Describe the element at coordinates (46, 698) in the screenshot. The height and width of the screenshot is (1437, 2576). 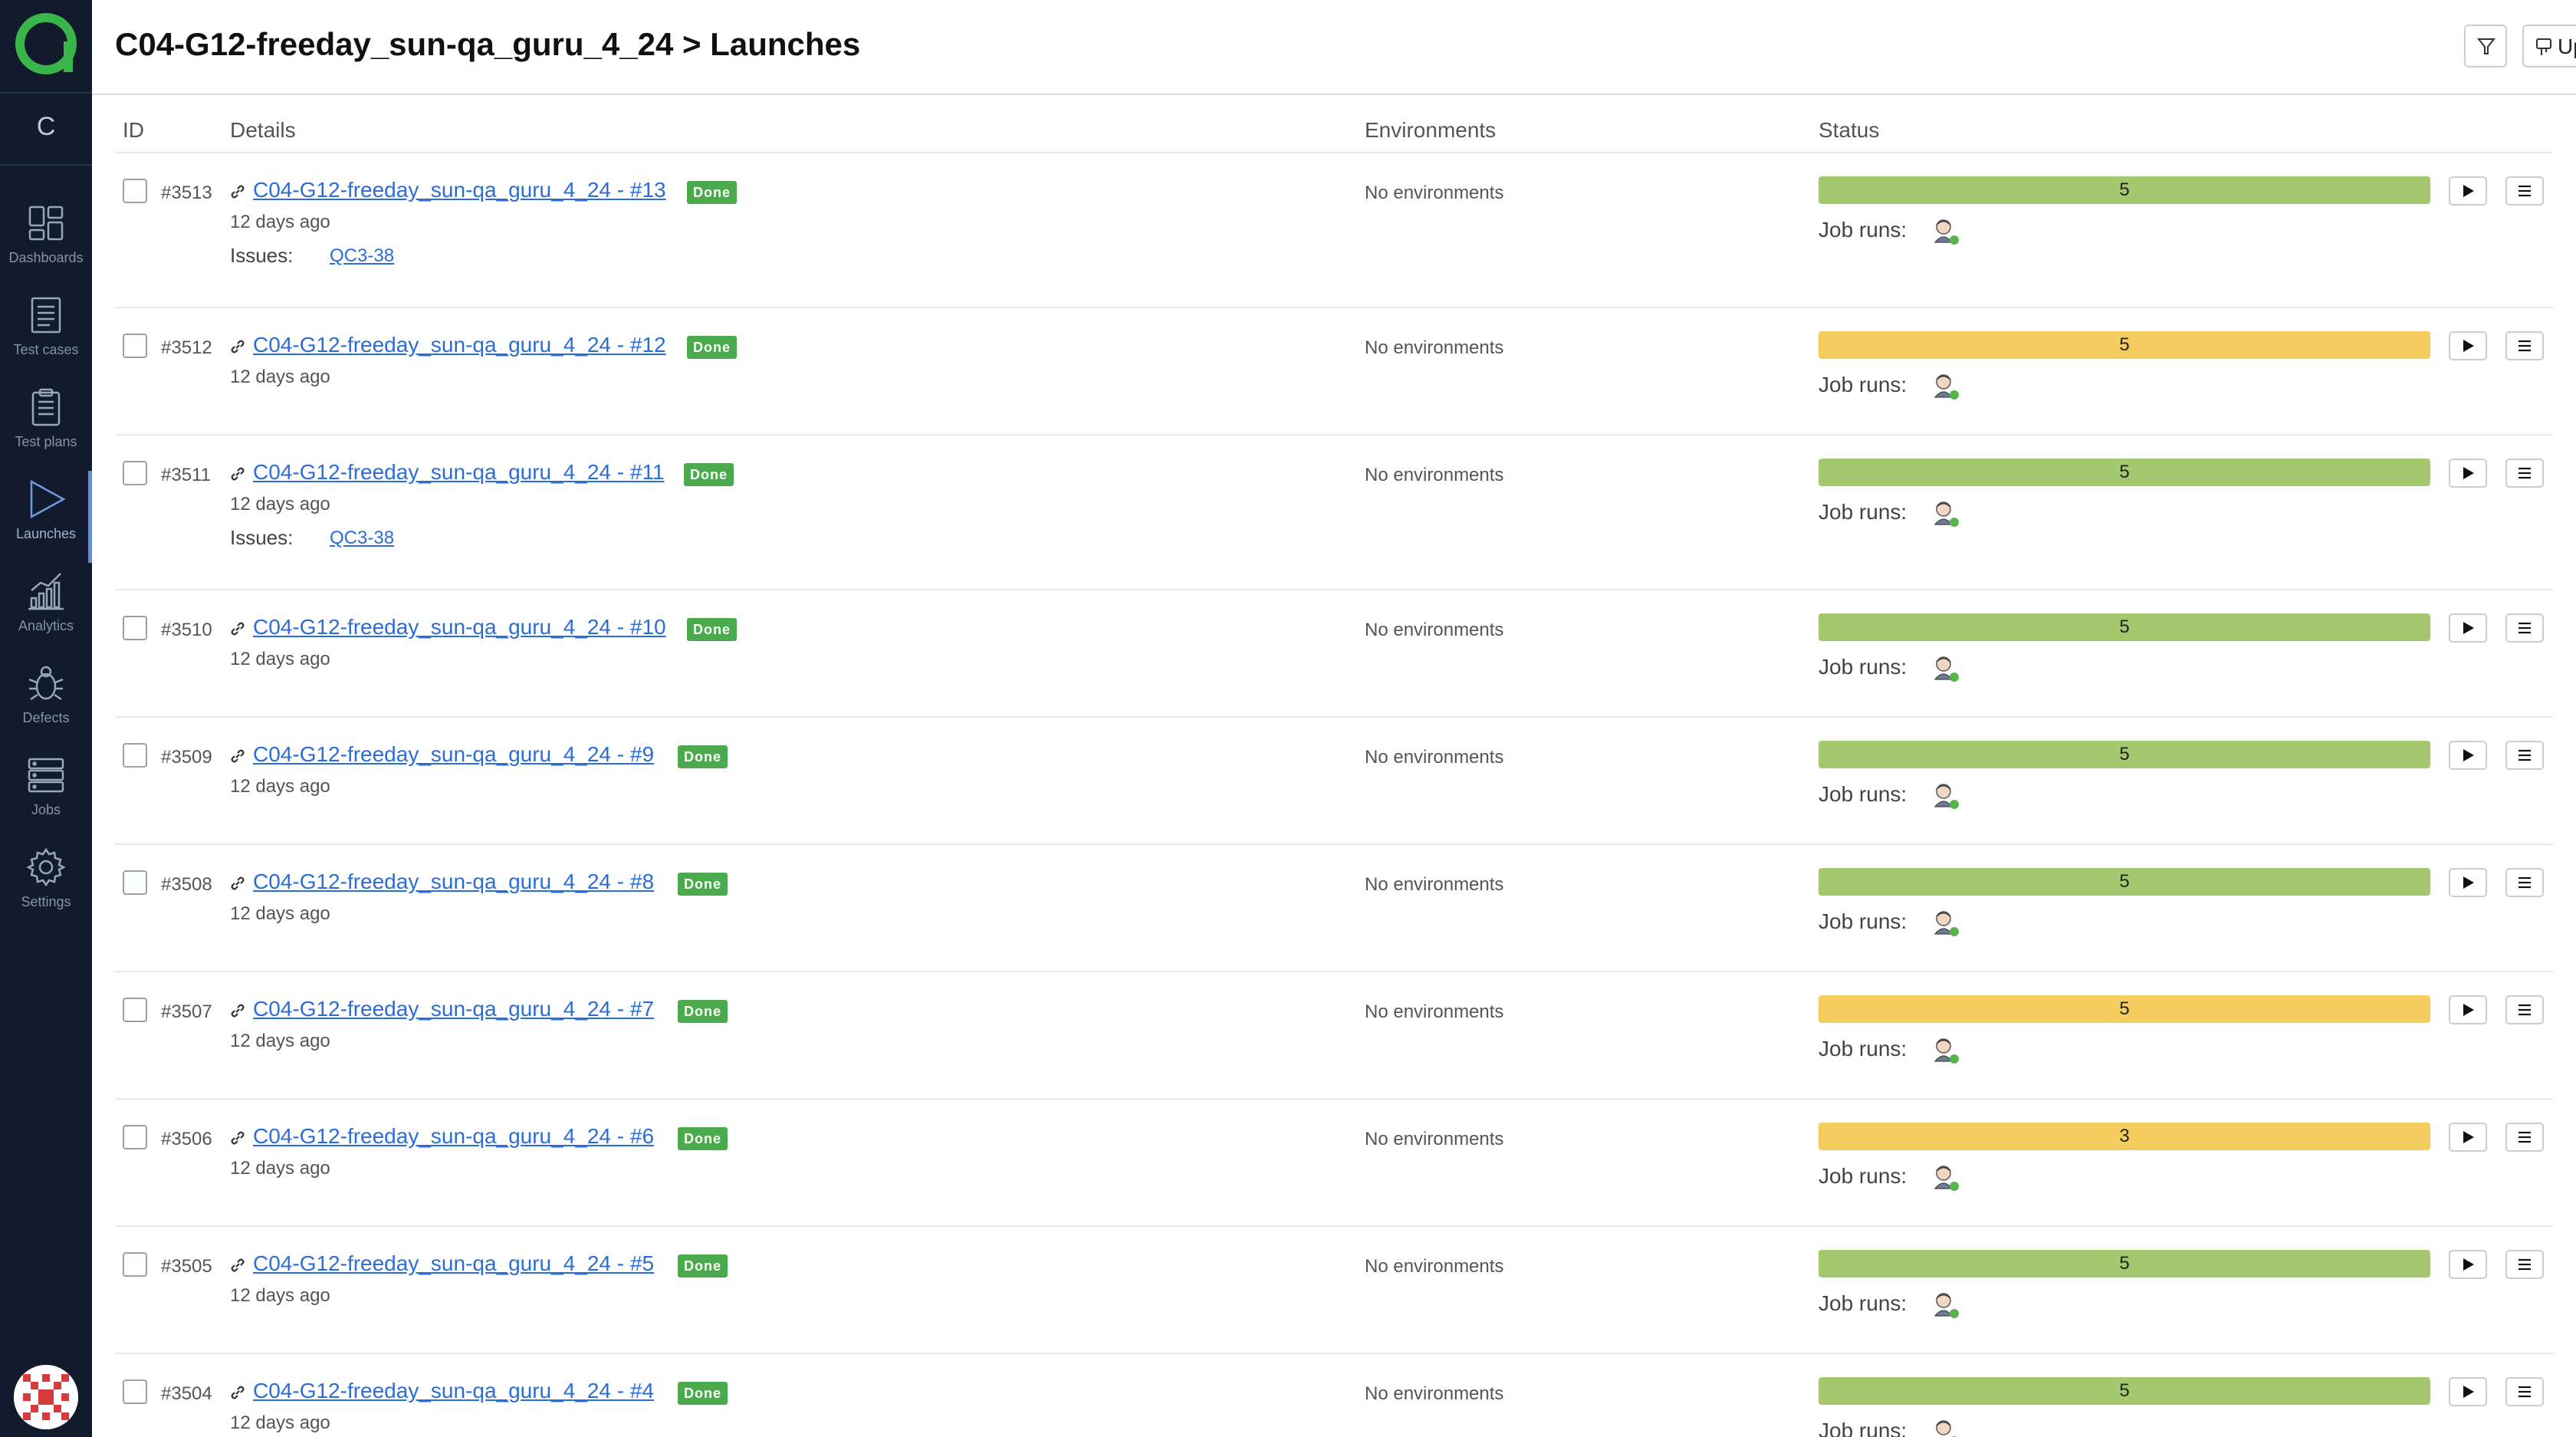
I see `sidebar-item-defects: Defects` at that location.